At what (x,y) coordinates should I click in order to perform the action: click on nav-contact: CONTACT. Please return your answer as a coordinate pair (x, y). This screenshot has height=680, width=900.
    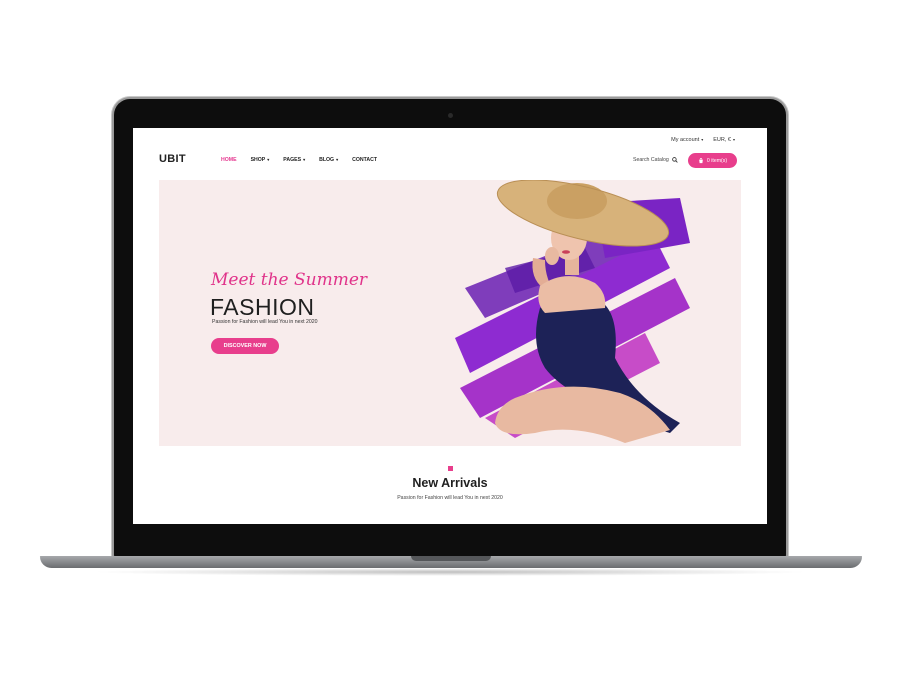
    Looking at the image, I should click on (364, 160).